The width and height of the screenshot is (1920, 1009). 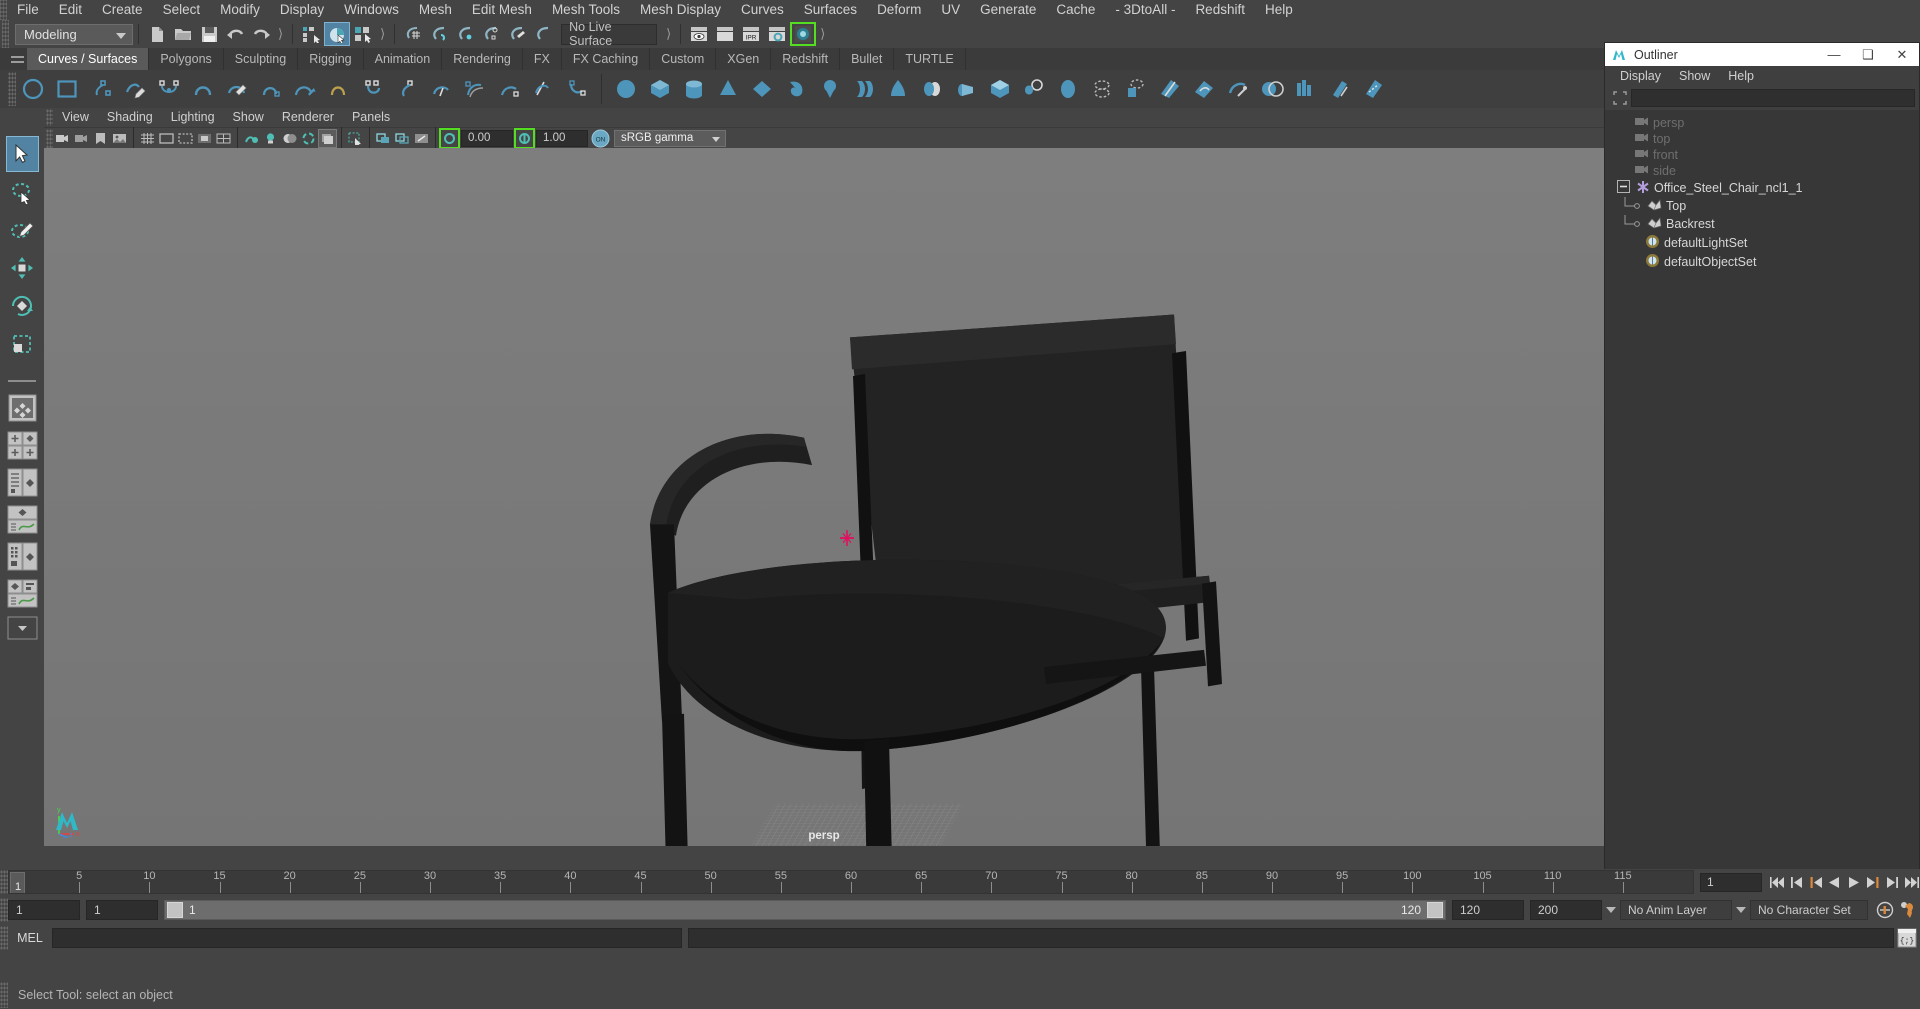 I want to click on shelf-tab-rendering: Rendering, so click(x=482, y=59).